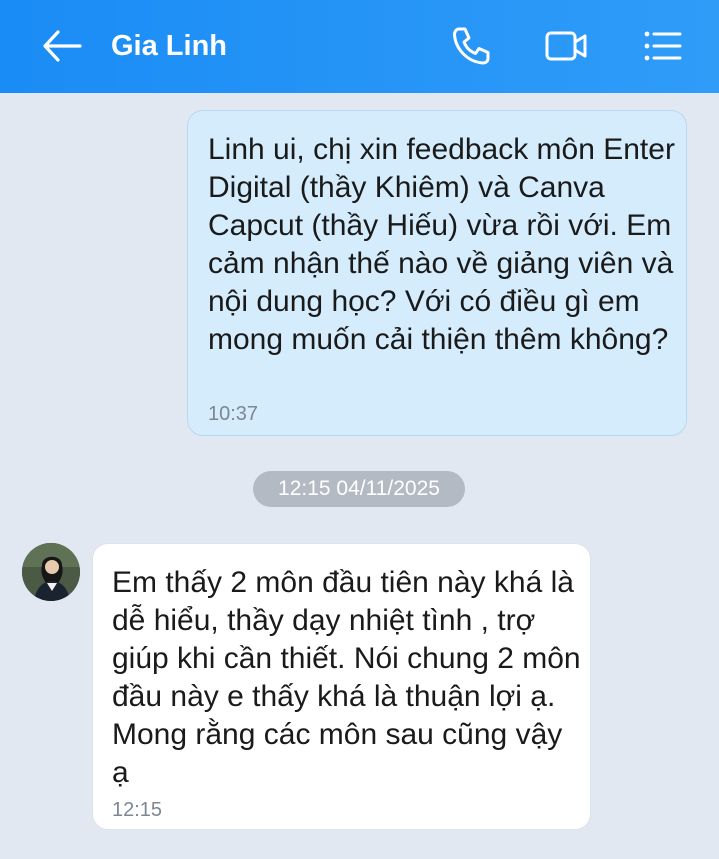 This screenshot has width=719, height=859. I want to click on contact-avatar, so click(51, 572).